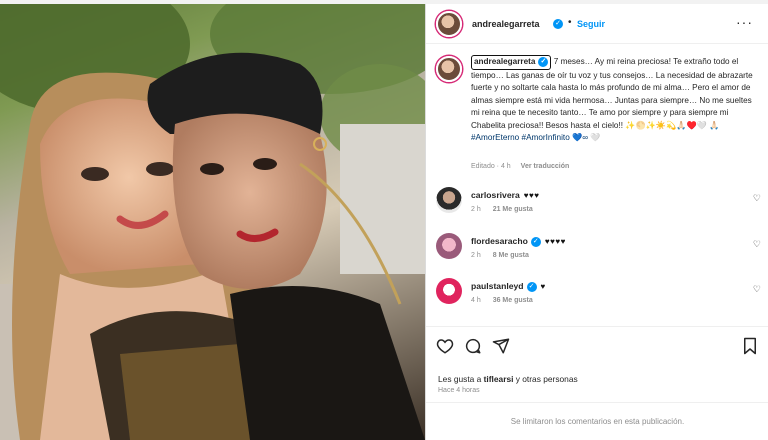  Describe the element at coordinates (449, 24) in the screenshot. I see `author-avatar` at that location.